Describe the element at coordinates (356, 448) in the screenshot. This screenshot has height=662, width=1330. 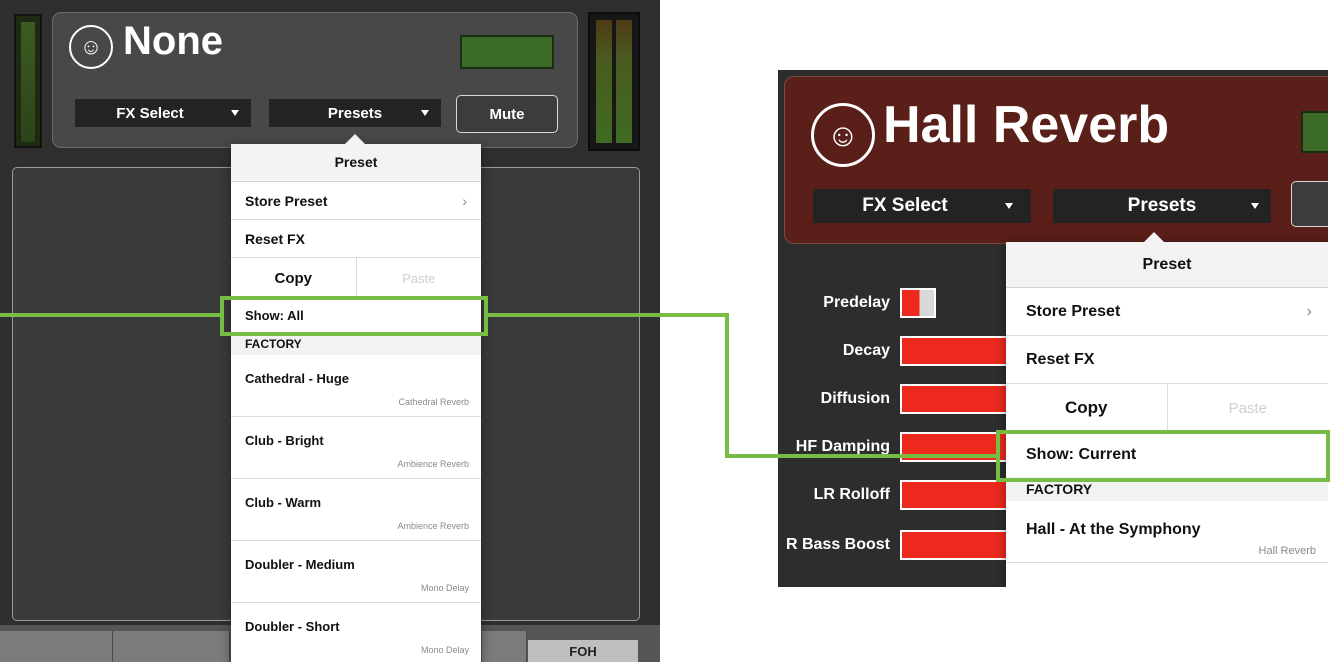
I see `preset-item: Club - Bright Ambience Reverb` at that location.